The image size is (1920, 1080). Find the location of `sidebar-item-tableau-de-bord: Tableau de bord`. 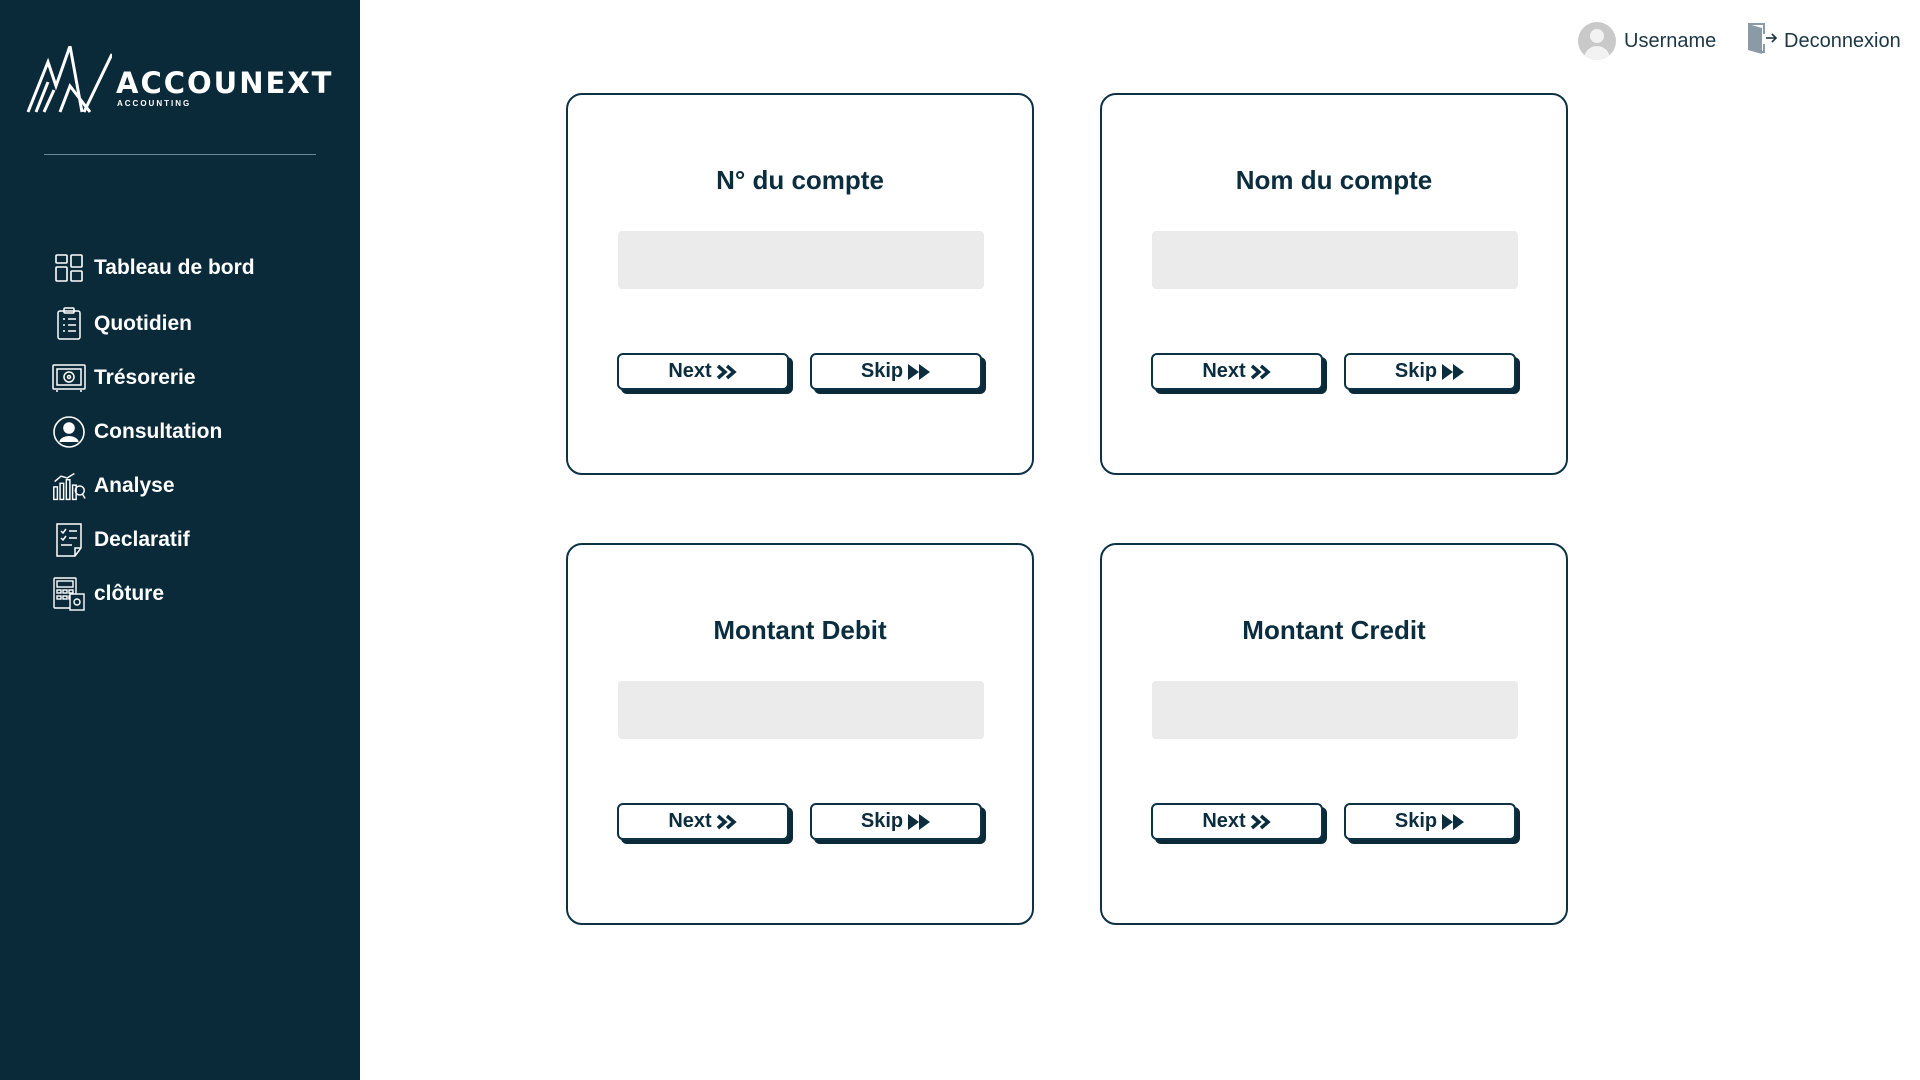

sidebar-item-tableau-de-bord: Tableau de bord is located at coordinates (197, 268).